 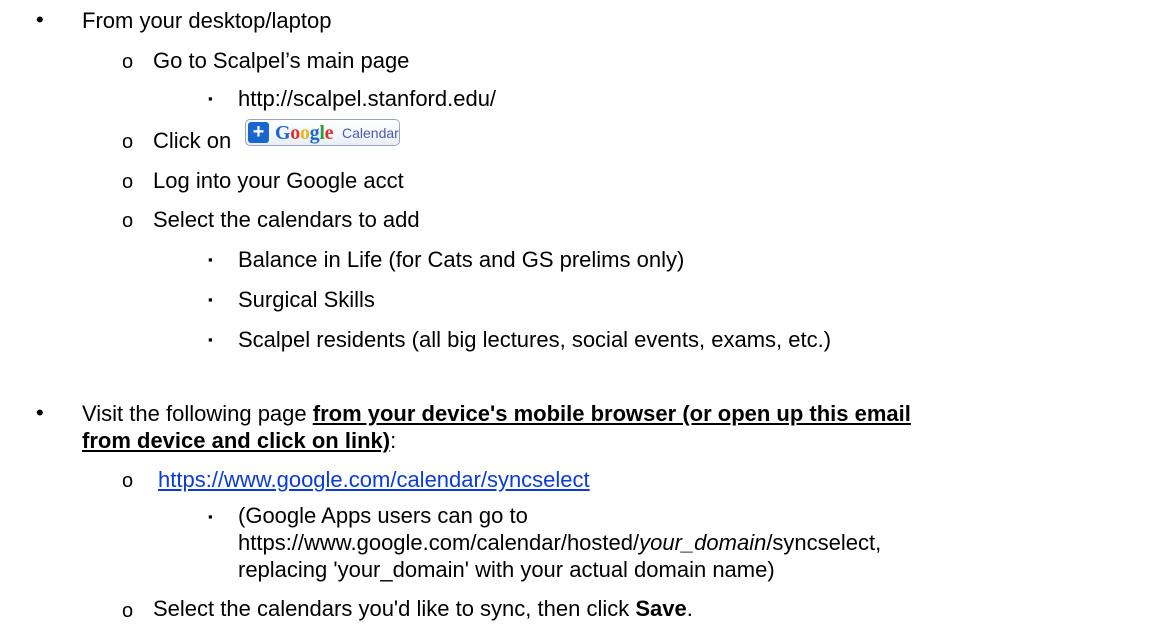 I want to click on desktop-heading: From your desktop/laptop, so click(x=207, y=20).